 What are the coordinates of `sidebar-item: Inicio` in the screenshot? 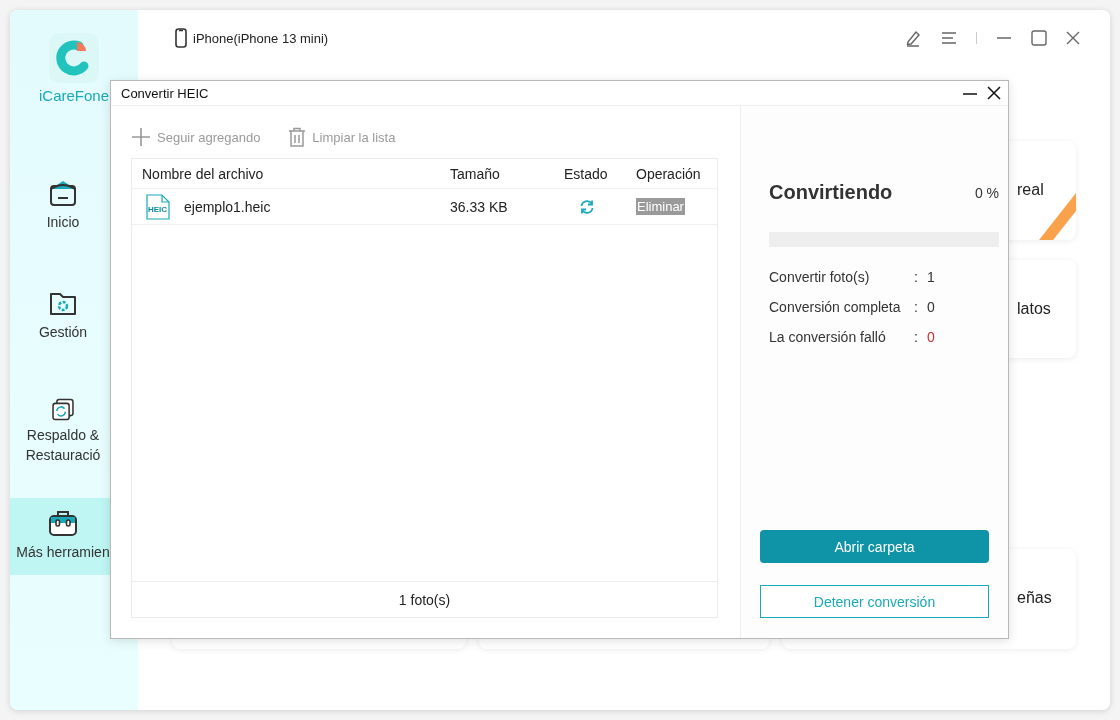 It's located at (74, 206).